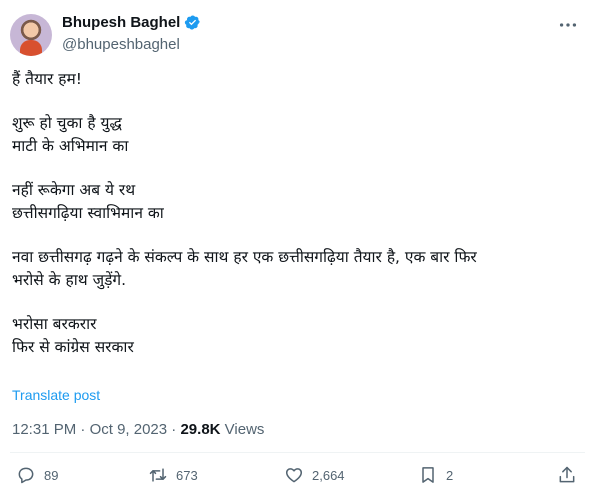  I want to click on action-bar: 89 673 2,664 2, so click(297, 479).